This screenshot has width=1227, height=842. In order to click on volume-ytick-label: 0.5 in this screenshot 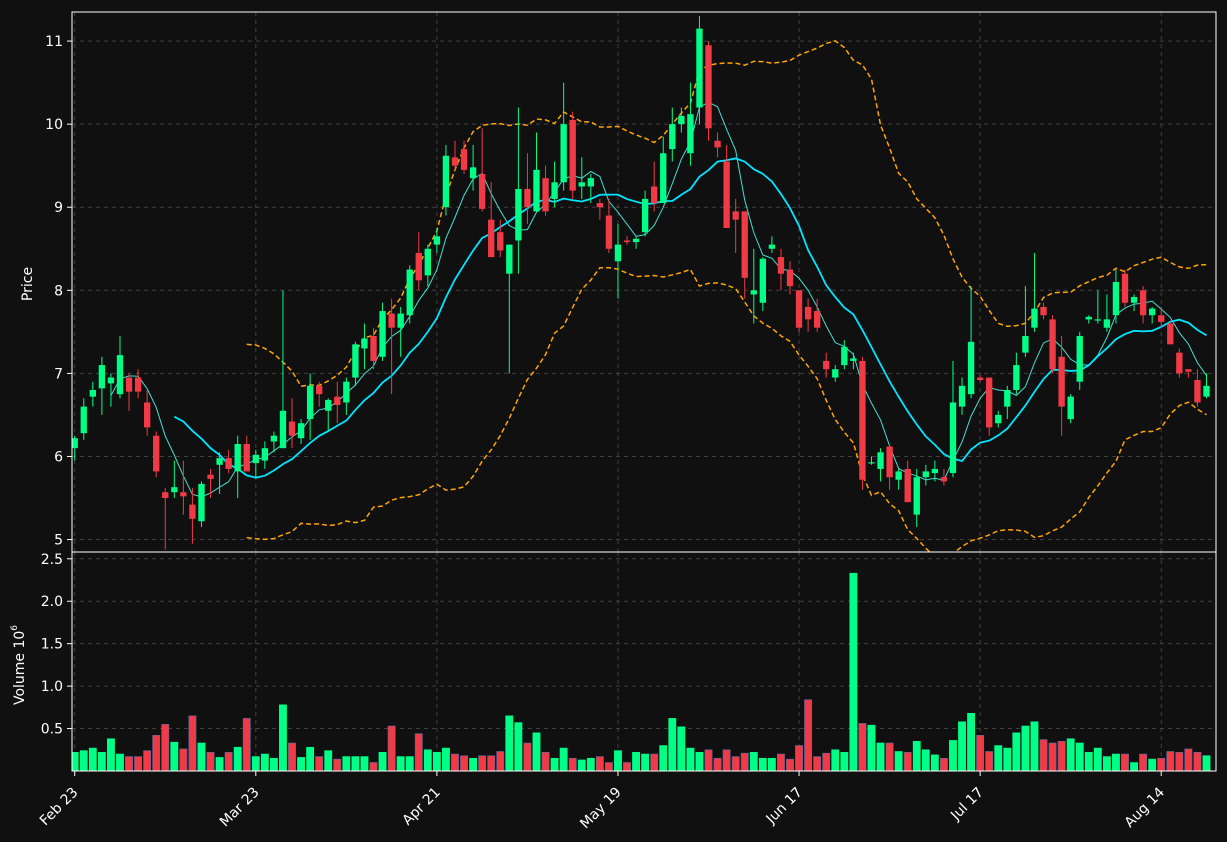, I will do `click(52, 730)`.